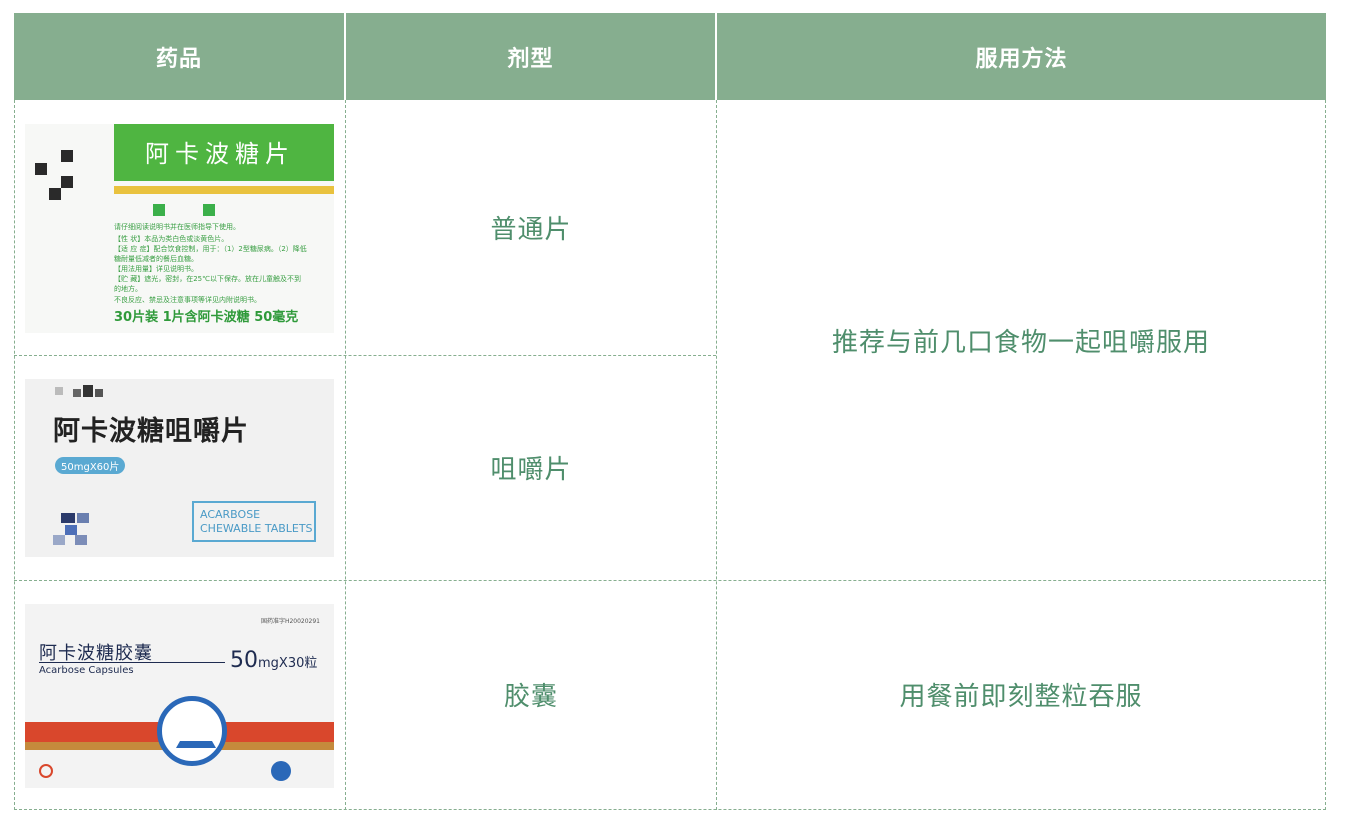 Image resolution: width=1346 pixels, height=828 pixels. Describe the element at coordinates (220, 154) in the screenshot. I see `package-title: 阿卡波糖片` at that location.